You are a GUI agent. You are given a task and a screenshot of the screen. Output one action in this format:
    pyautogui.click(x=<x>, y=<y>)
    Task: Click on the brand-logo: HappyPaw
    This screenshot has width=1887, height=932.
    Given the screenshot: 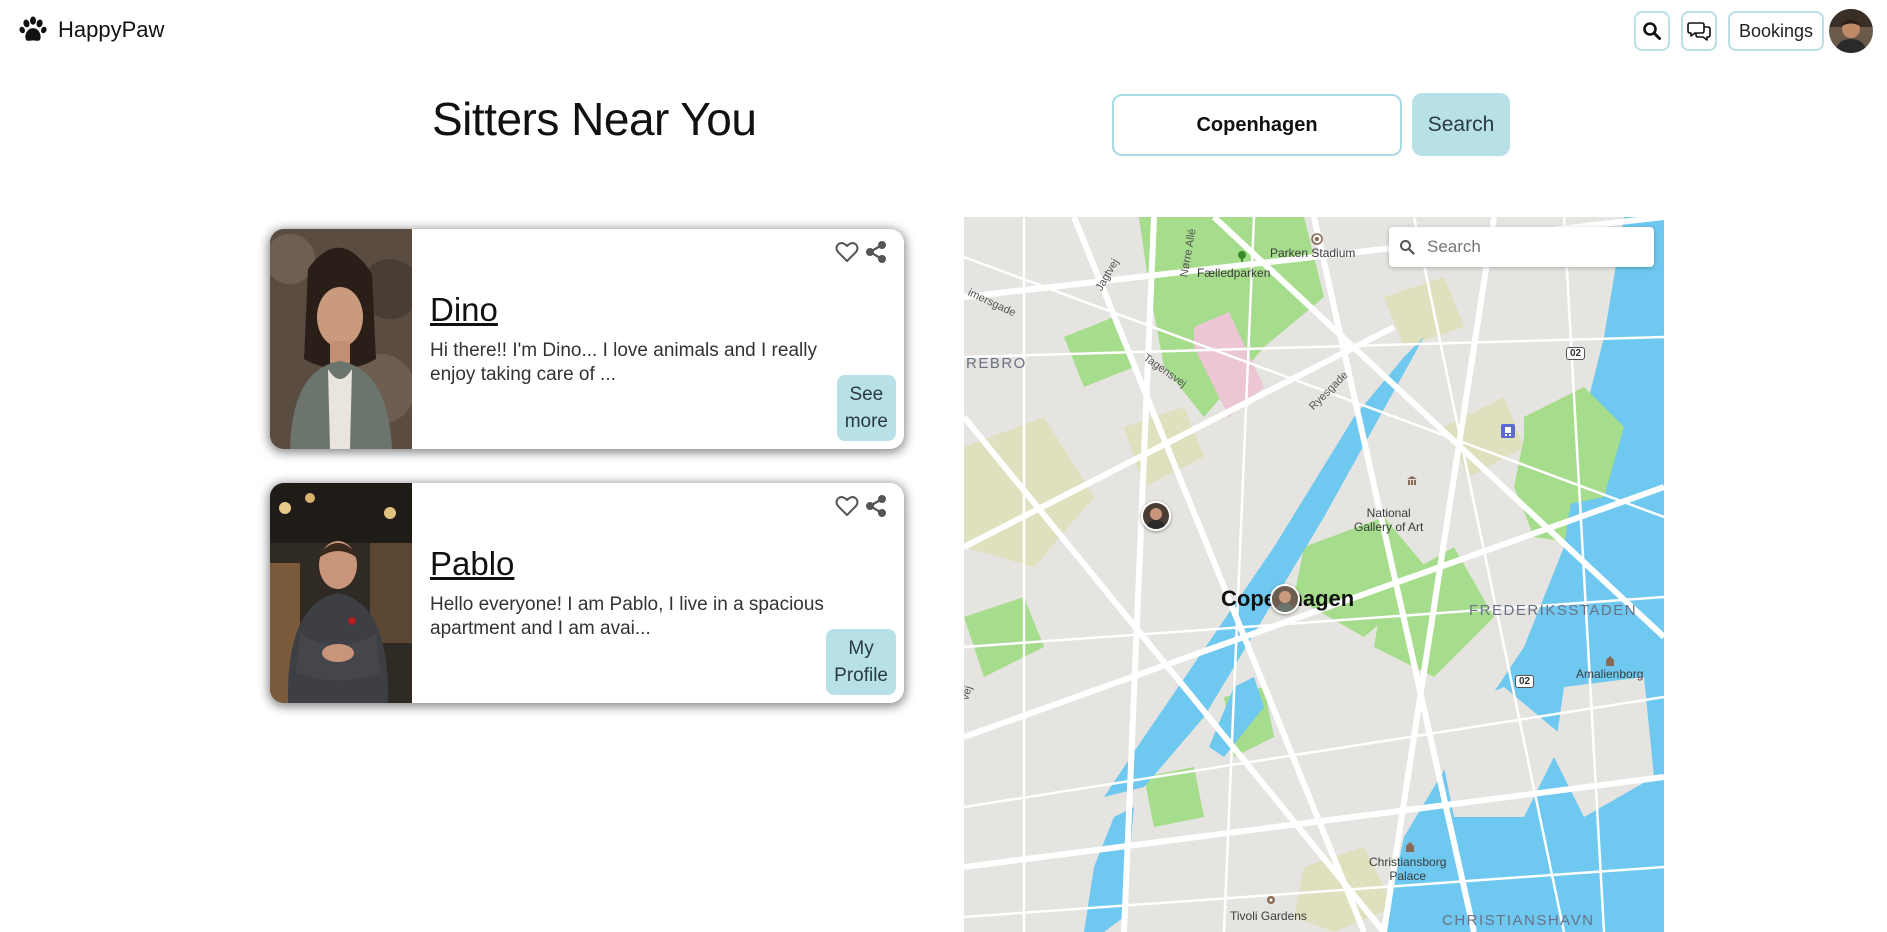 What is the action you would take?
    pyautogui.click(x=91, y=30)
    